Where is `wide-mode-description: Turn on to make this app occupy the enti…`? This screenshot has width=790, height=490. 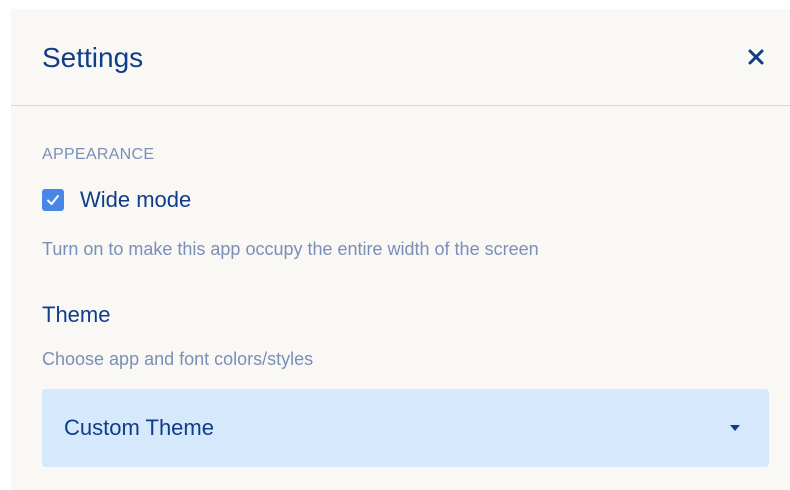 wide-mode-description: Turn on to make this app occupy the enti… is located at coordinates (290, 249).